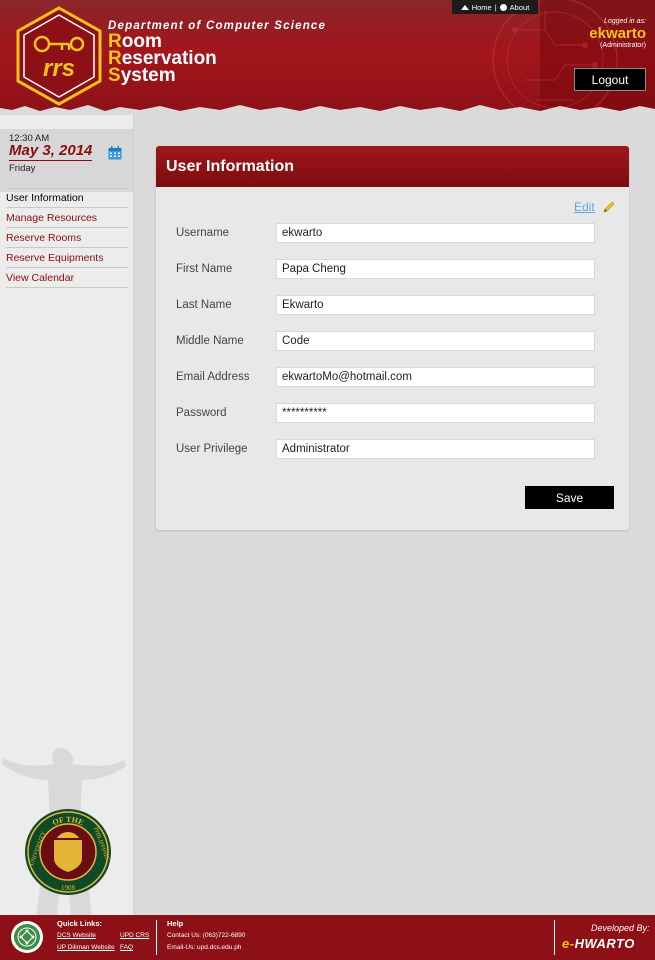 Image resolution: width=655 pixels, height=960 pixels. Describe the element at coordinates (68, 888) in the screenshot. I see `seal-year: 1908` at that location.